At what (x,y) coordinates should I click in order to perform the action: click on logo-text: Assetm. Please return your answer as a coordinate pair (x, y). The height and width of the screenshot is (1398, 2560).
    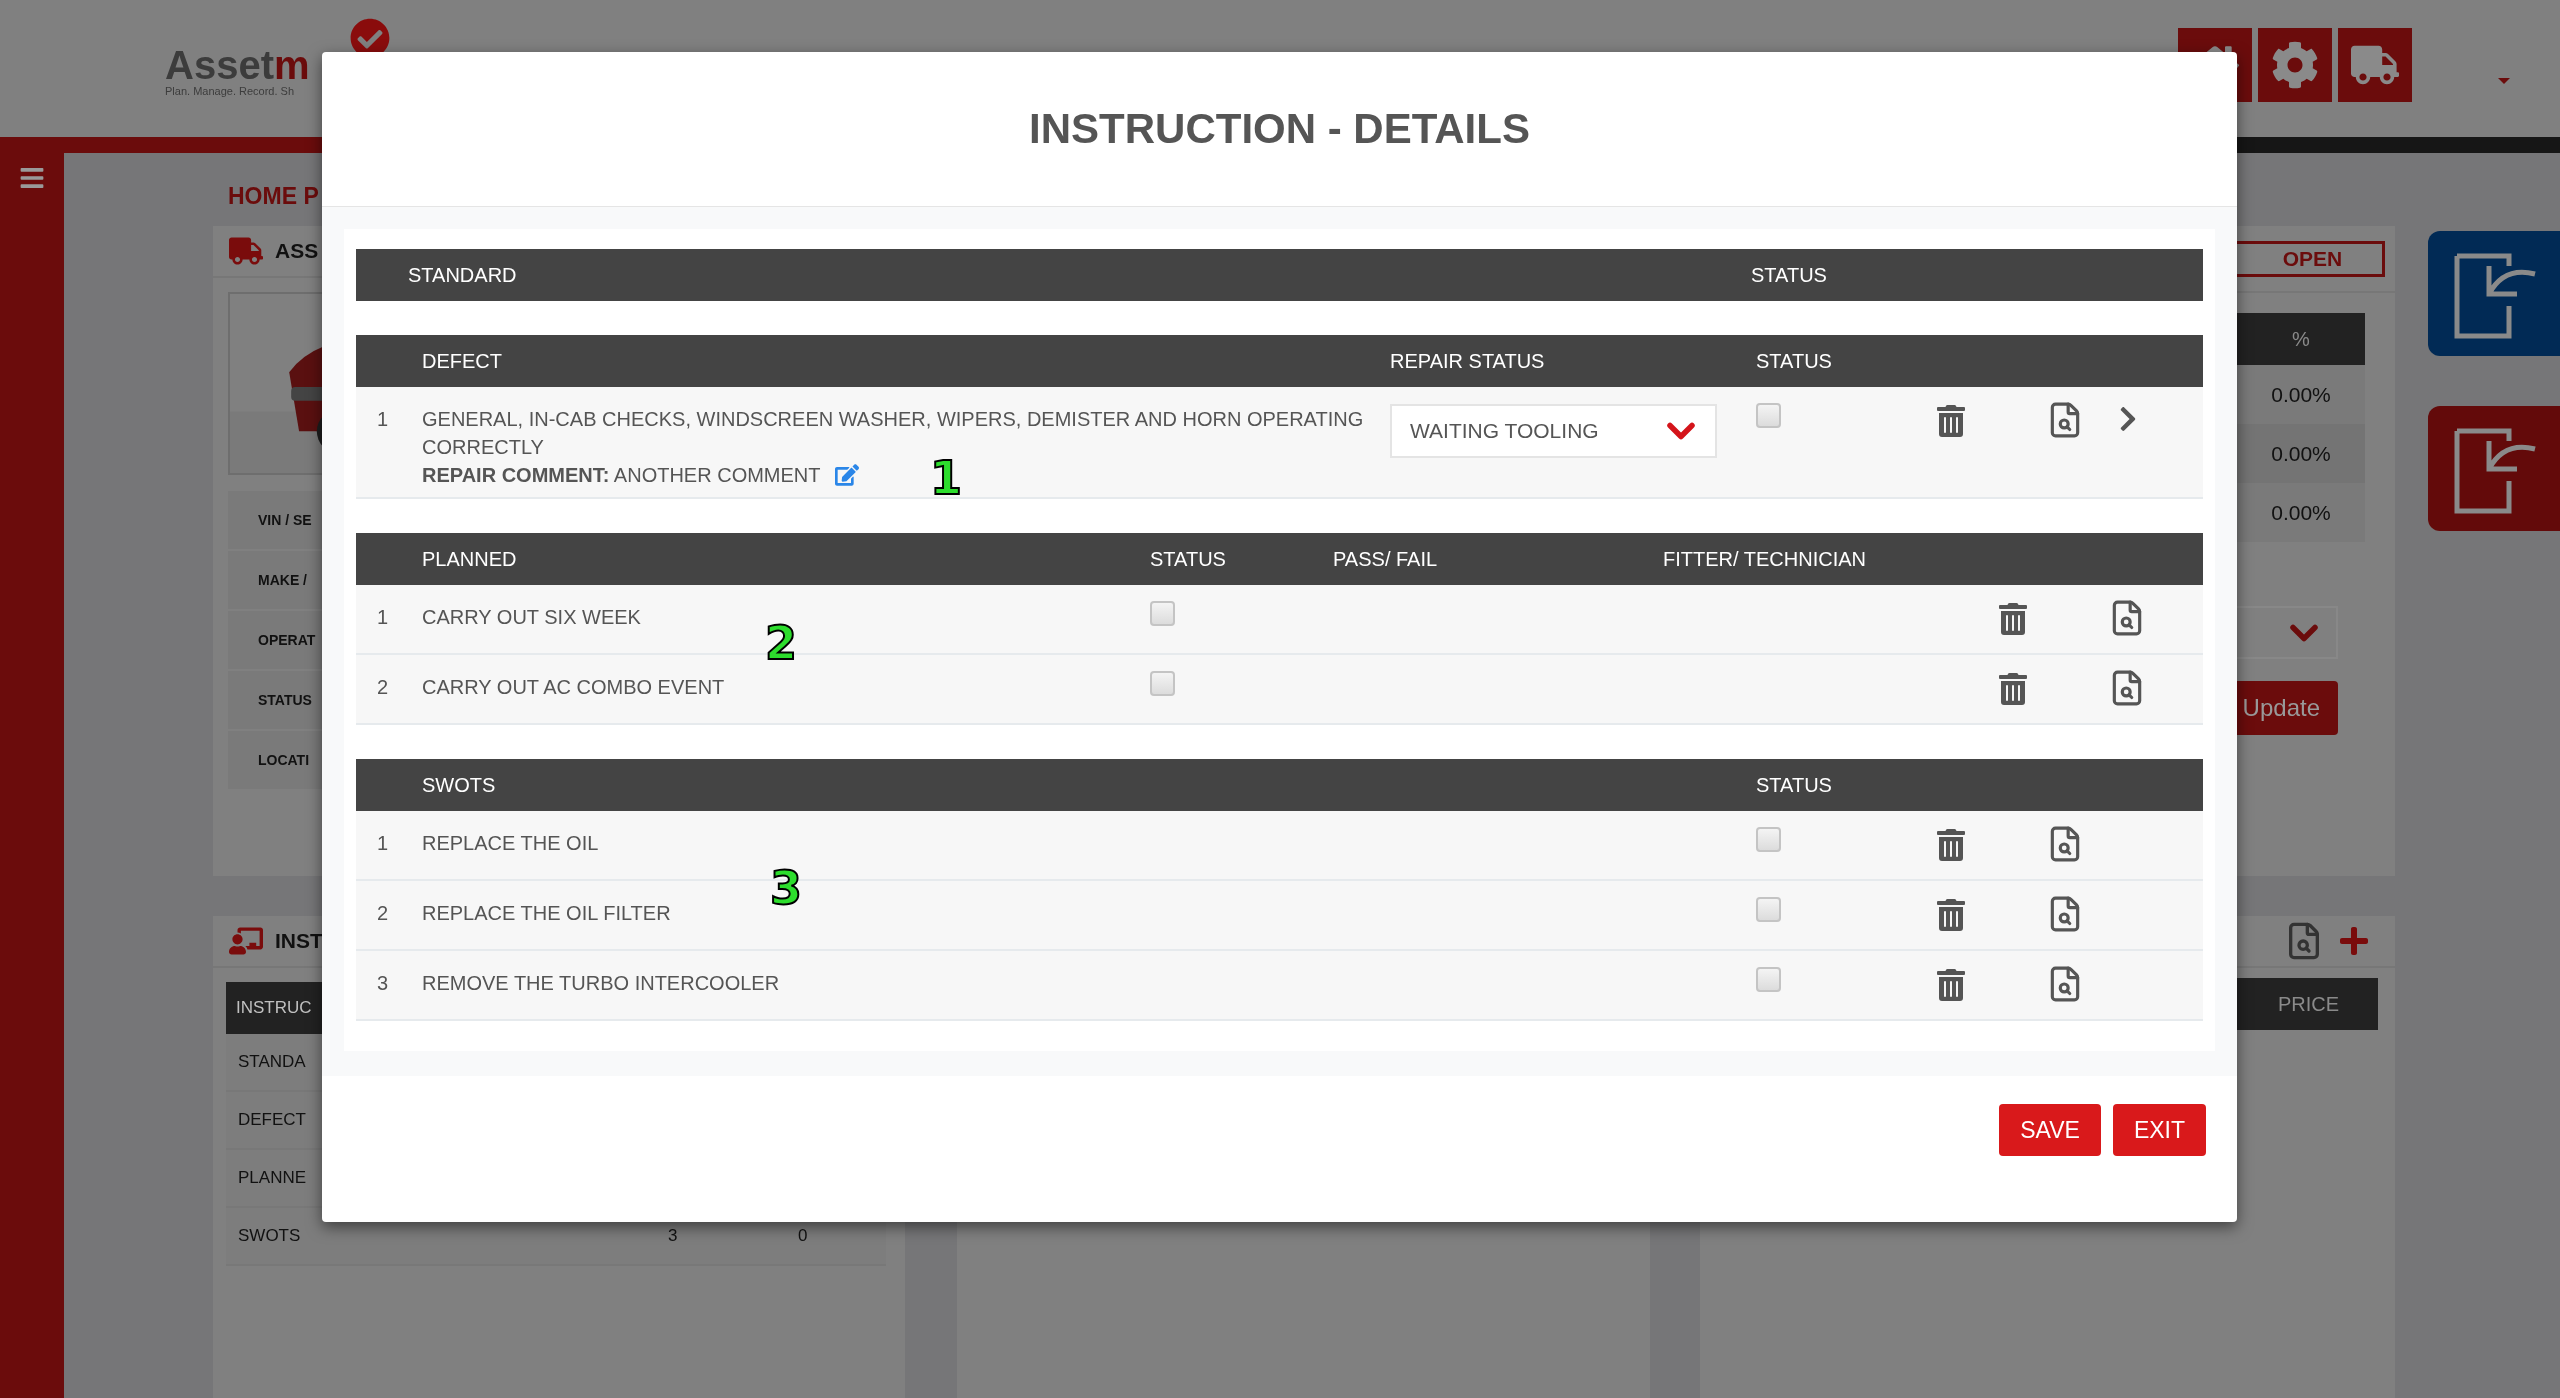
    Looking at the image, I should click on (237, 65).